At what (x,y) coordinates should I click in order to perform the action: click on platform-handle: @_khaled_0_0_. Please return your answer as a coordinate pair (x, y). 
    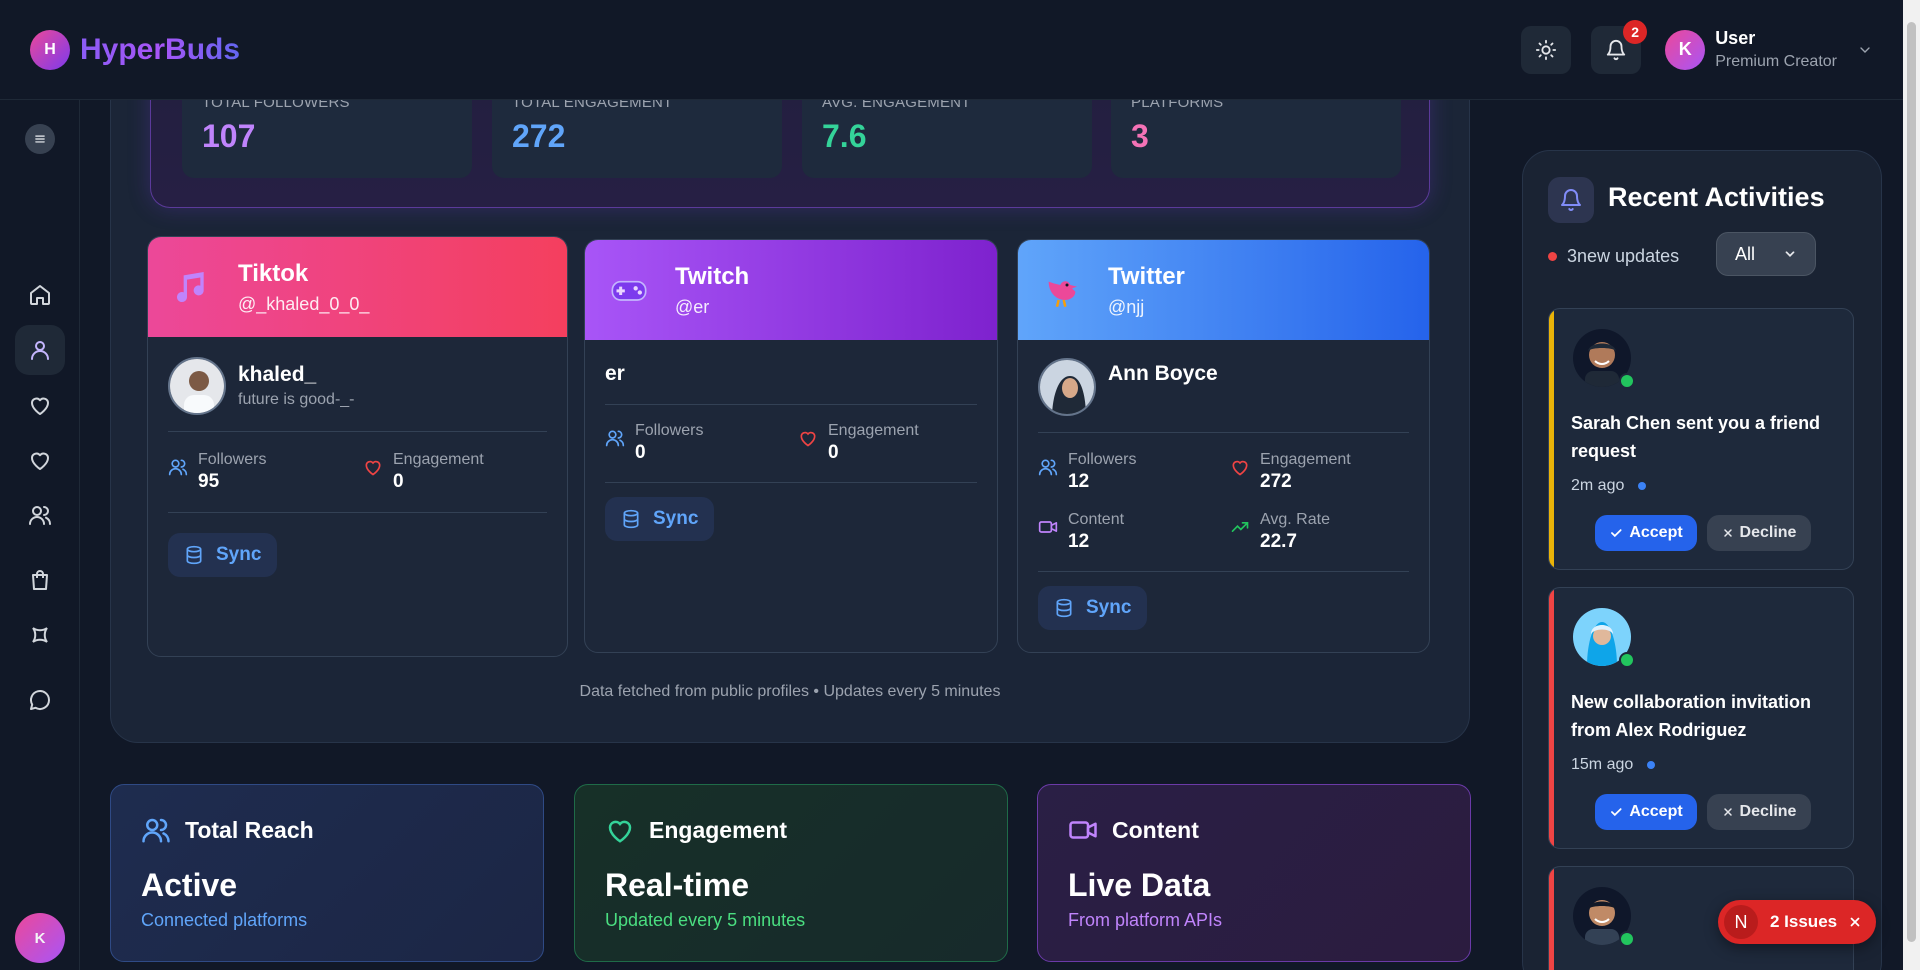
    Looking at the image, I should click on (304, 303).